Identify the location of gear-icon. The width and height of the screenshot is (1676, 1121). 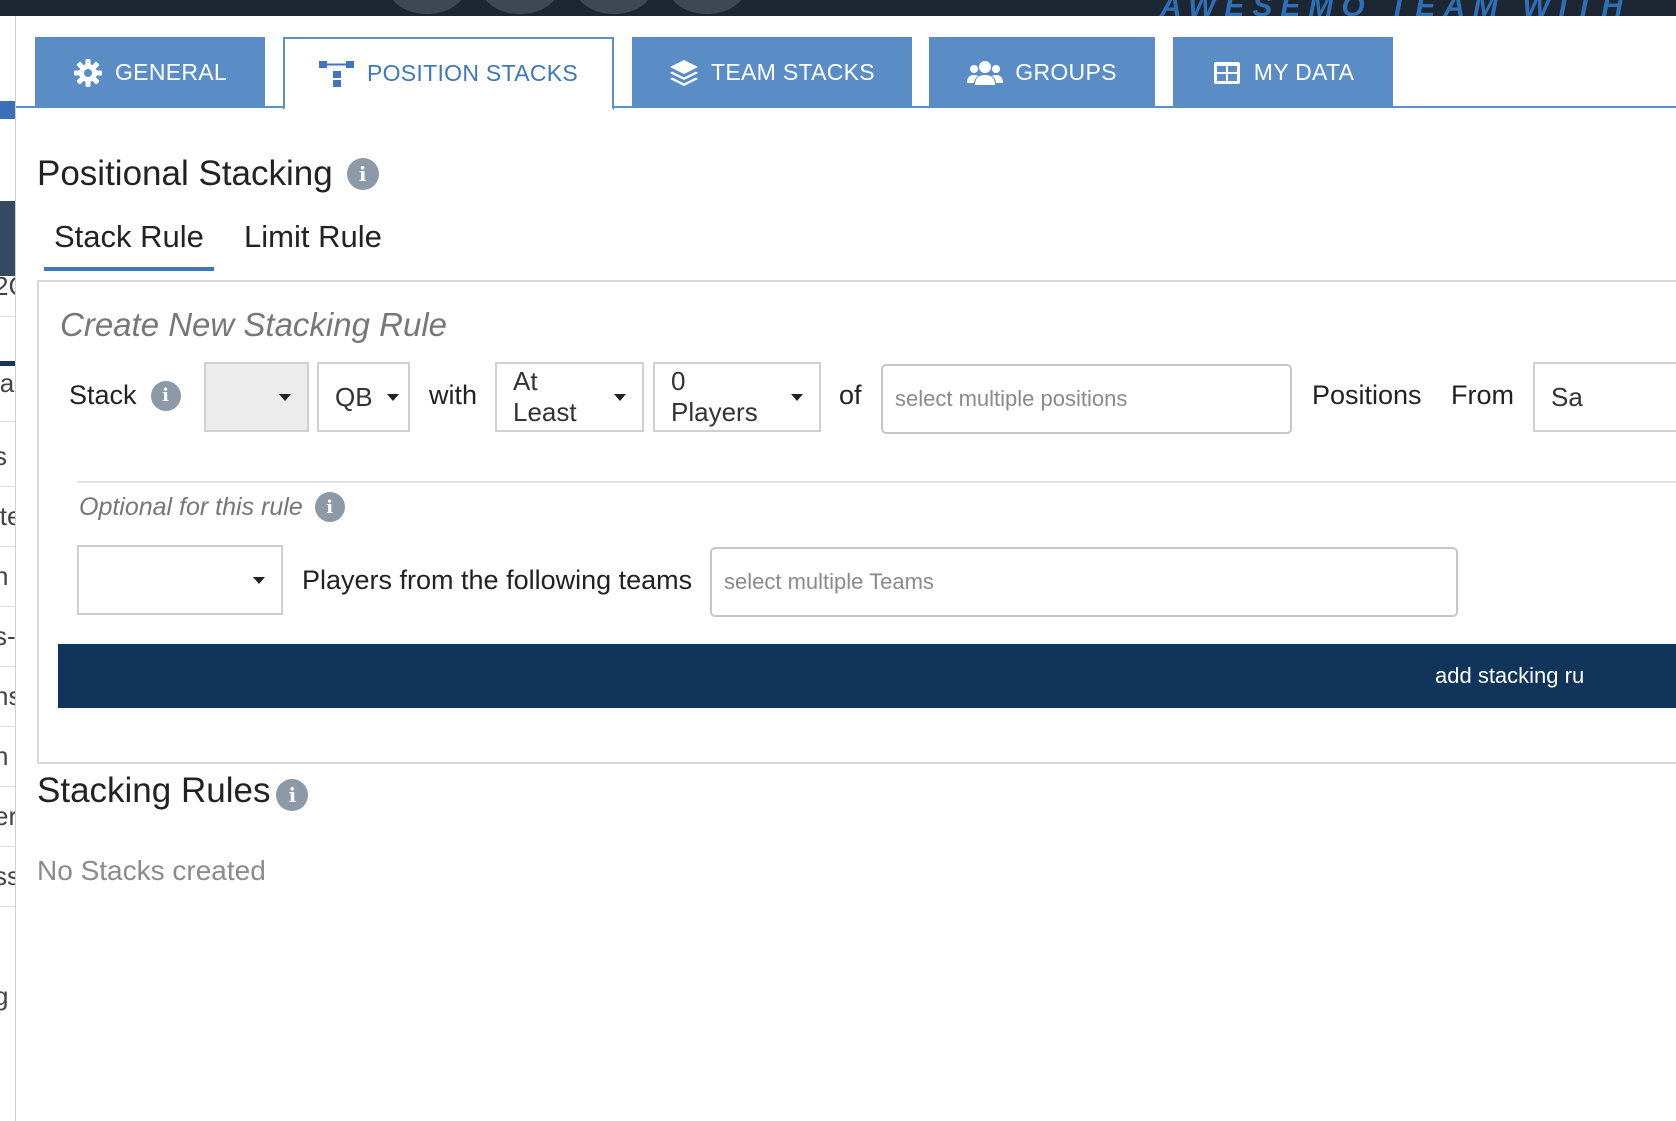
(87, 72).